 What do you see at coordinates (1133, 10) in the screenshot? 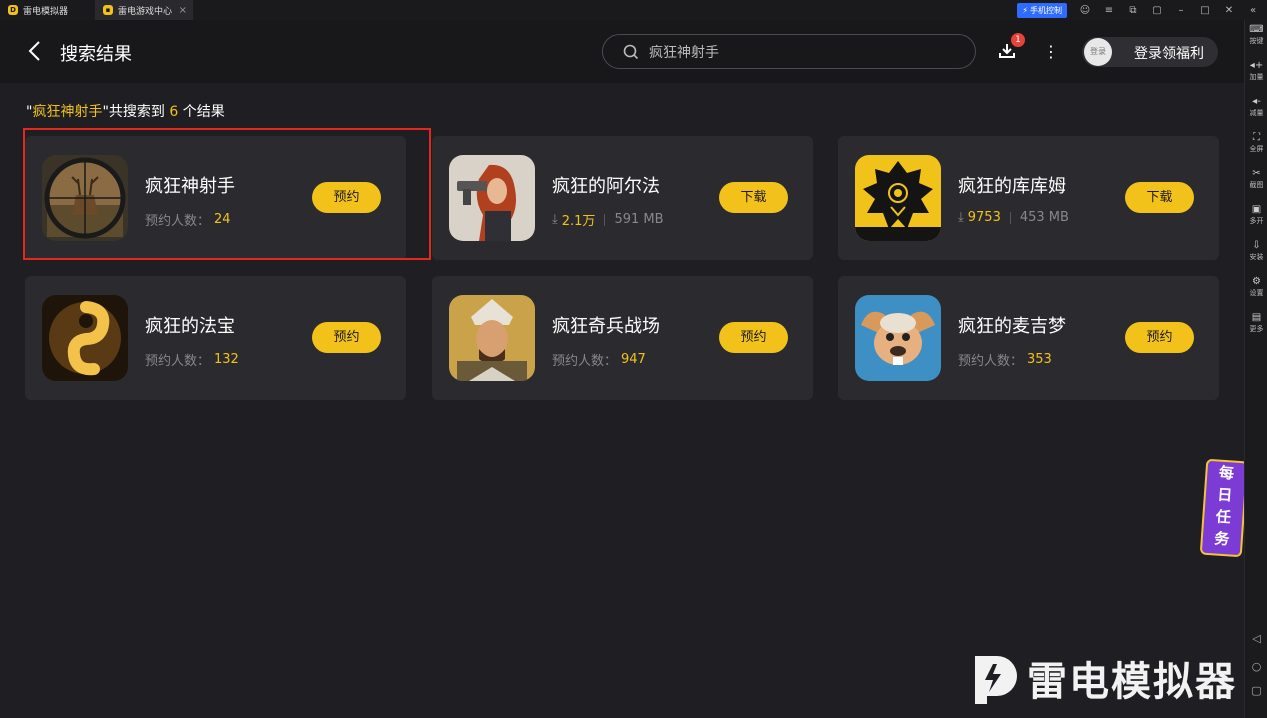
I see `pin-icon: ⧉` at bounding box center [1133, 10].